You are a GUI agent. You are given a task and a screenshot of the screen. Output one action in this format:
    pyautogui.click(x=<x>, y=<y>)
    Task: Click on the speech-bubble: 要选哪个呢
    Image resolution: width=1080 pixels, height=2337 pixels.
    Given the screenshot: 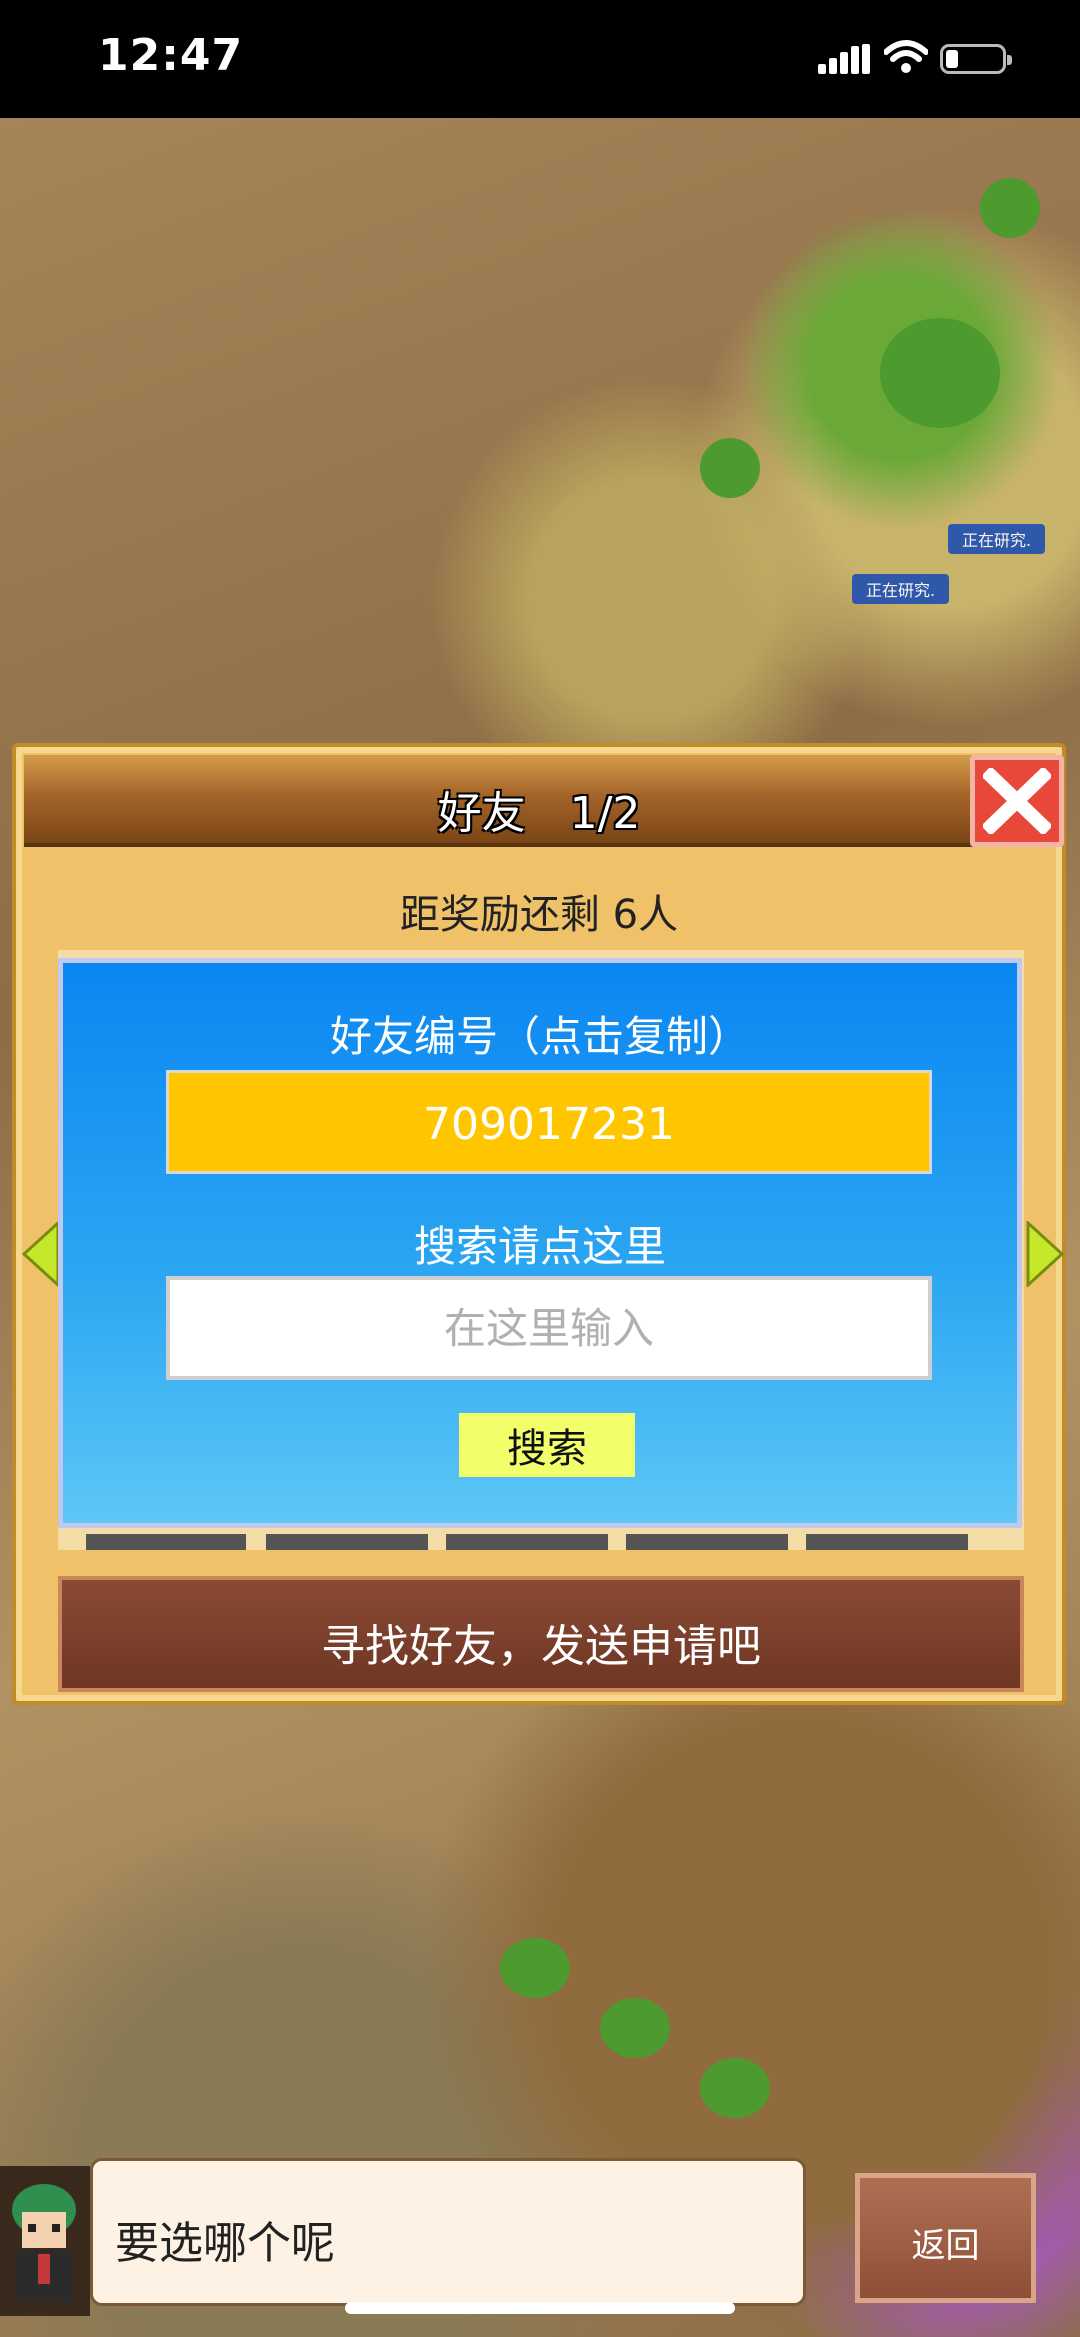 What is the action you would take?
    pyautogui.click(x=448, y=2232)
    